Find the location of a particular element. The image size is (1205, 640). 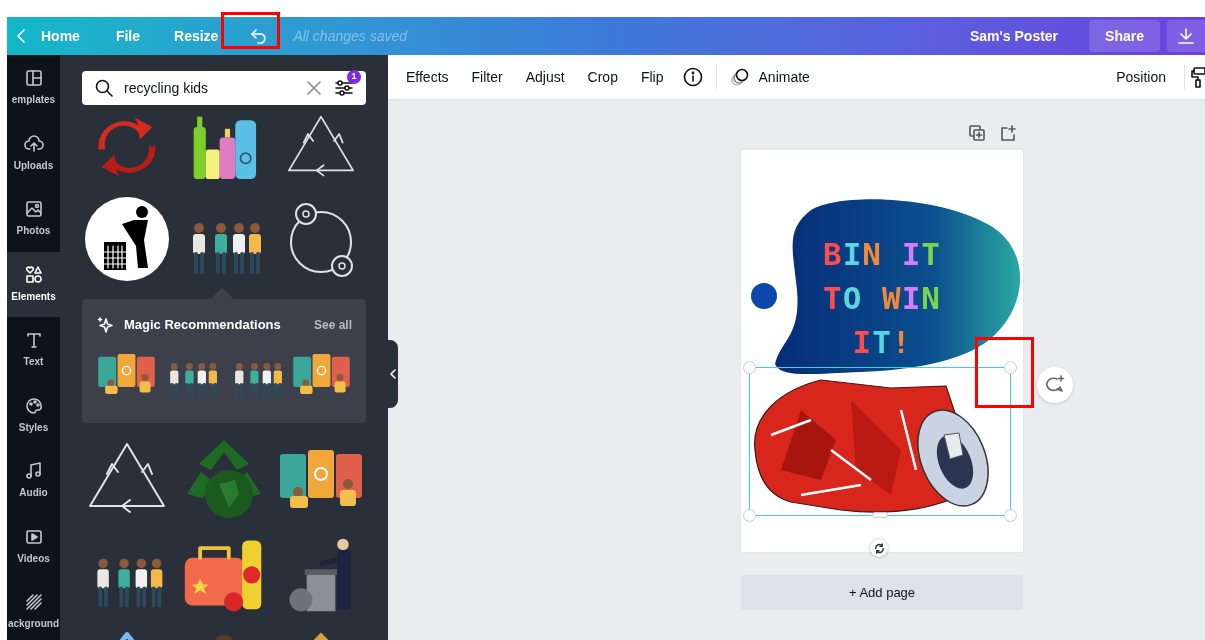

search-field: recycling kids 1 is located at coordinates (224, 88).